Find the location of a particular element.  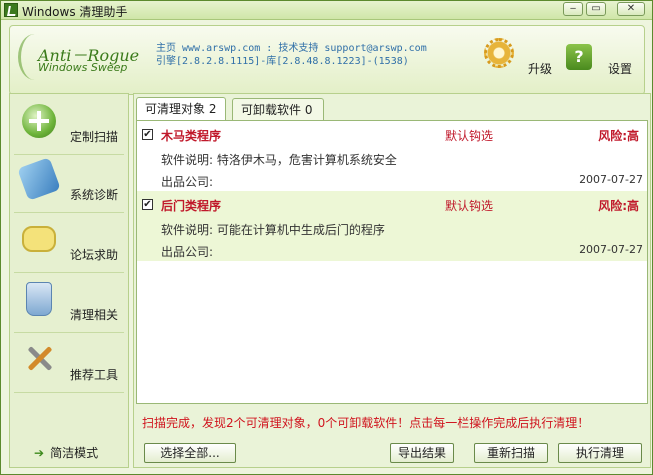

item-name: 后门类程序 is located at coordinates (191, 206).